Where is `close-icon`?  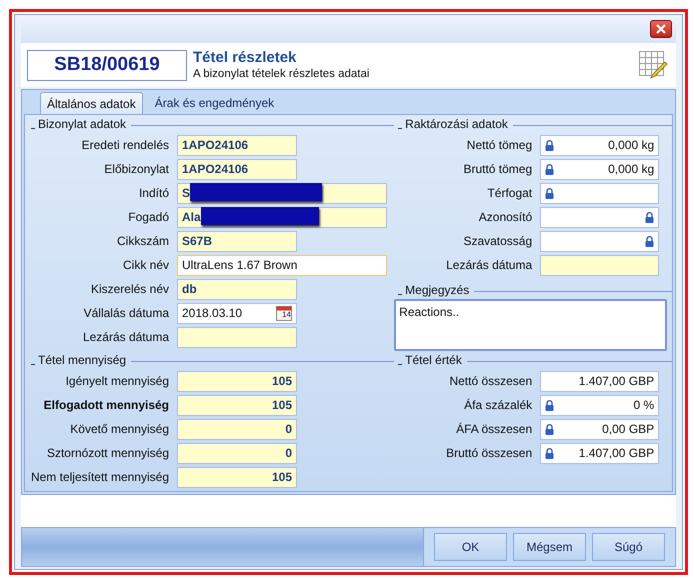
close-icon is located at coordinates (661, 29).